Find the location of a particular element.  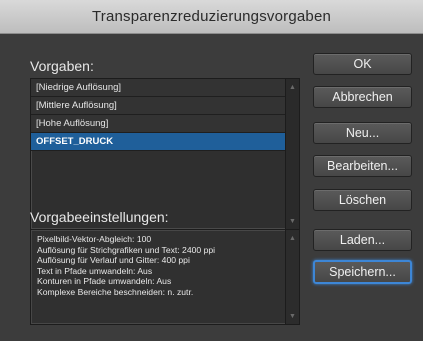

presets-label: Vorgaben: is located at coordinates (62, 66).